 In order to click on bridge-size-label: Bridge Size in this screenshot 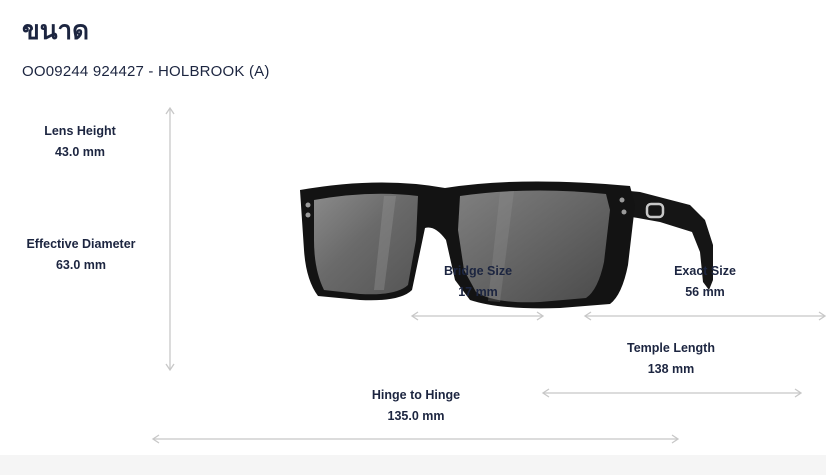, I will do `click(478, 271)`.